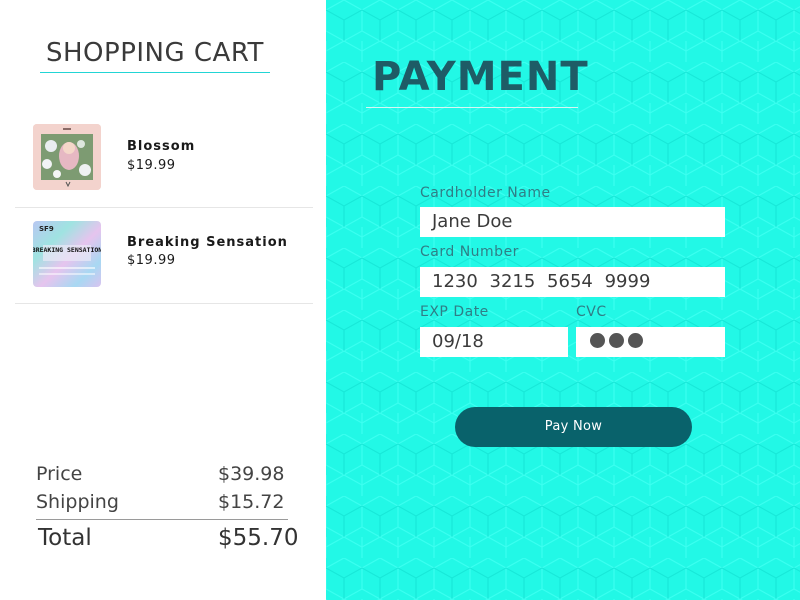 Image resolution: width=800 pixels, height=600 pixels. Describe the element at coordinates (155, 72) in the screenshot. I see `cart-title-underline` at that location.